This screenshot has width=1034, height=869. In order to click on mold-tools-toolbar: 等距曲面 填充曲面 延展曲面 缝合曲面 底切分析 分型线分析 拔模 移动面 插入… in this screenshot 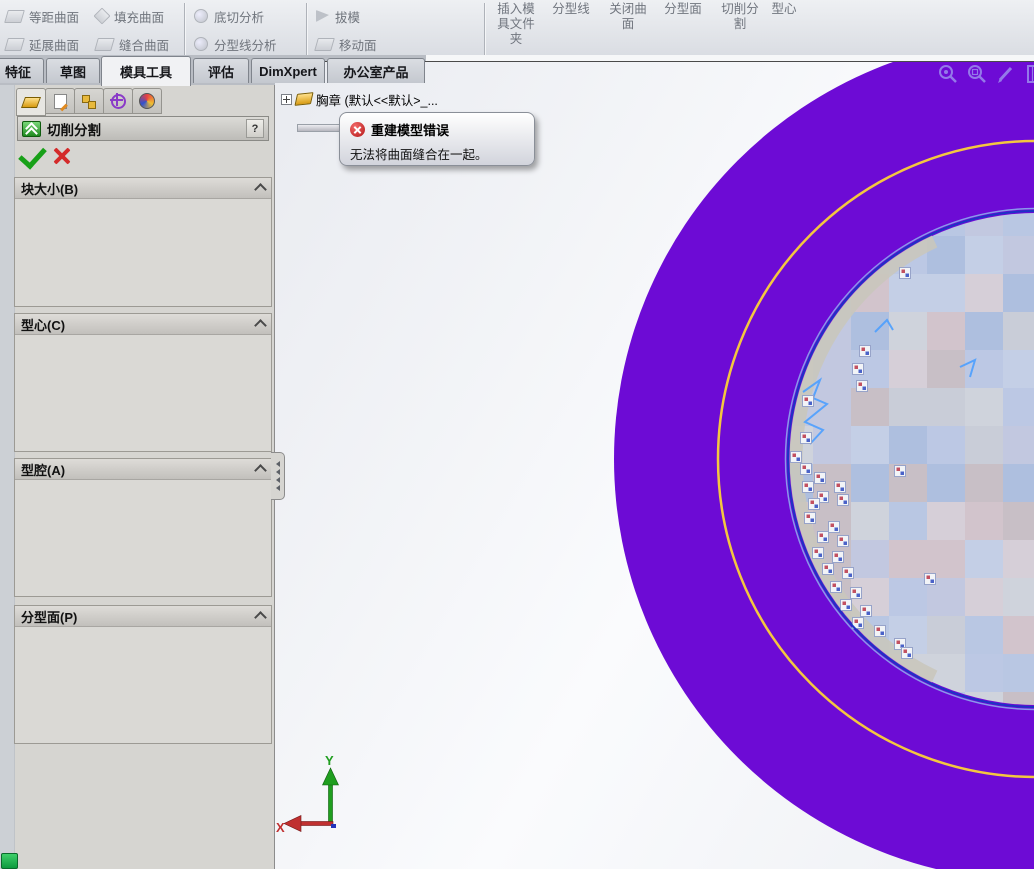, I will do `click(517, 30)`.